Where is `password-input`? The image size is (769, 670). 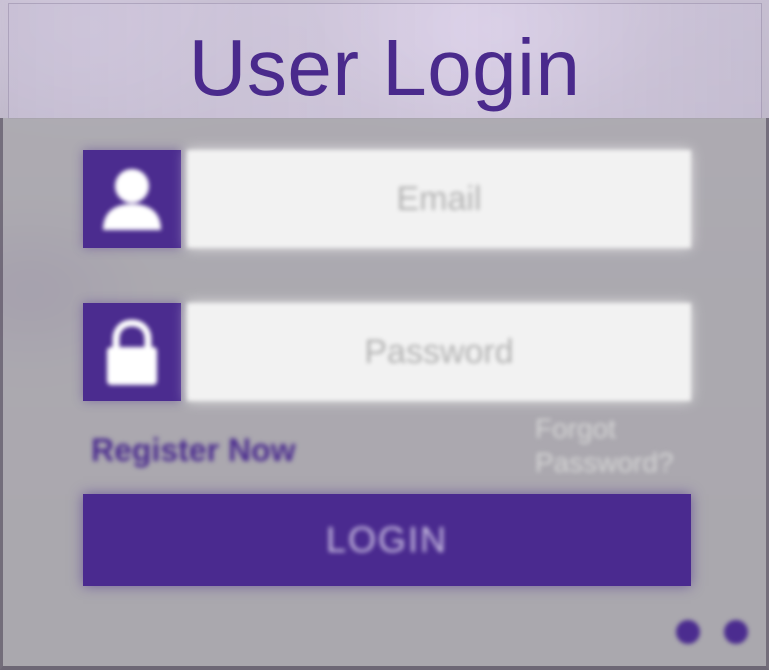 password-input is located at coordinates (439, 352).